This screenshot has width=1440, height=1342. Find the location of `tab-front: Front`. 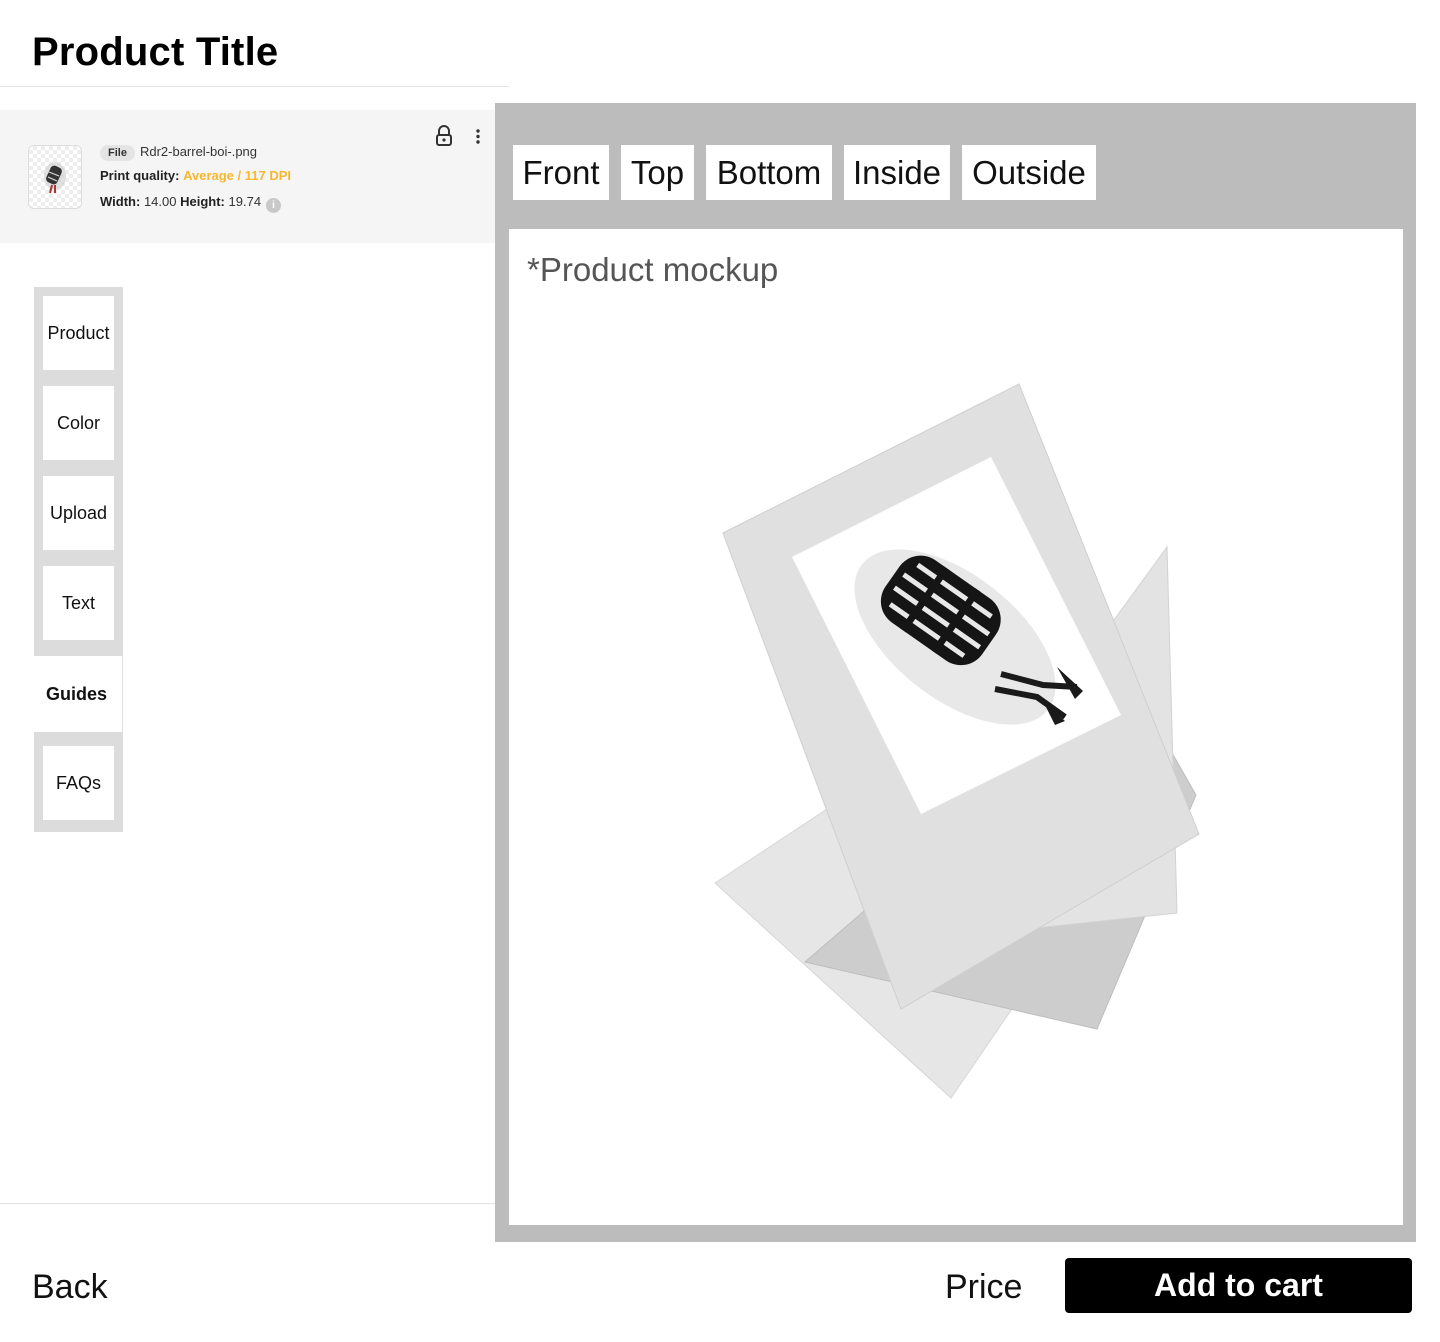

tab-front: Front is located at coordinates (561, 172).